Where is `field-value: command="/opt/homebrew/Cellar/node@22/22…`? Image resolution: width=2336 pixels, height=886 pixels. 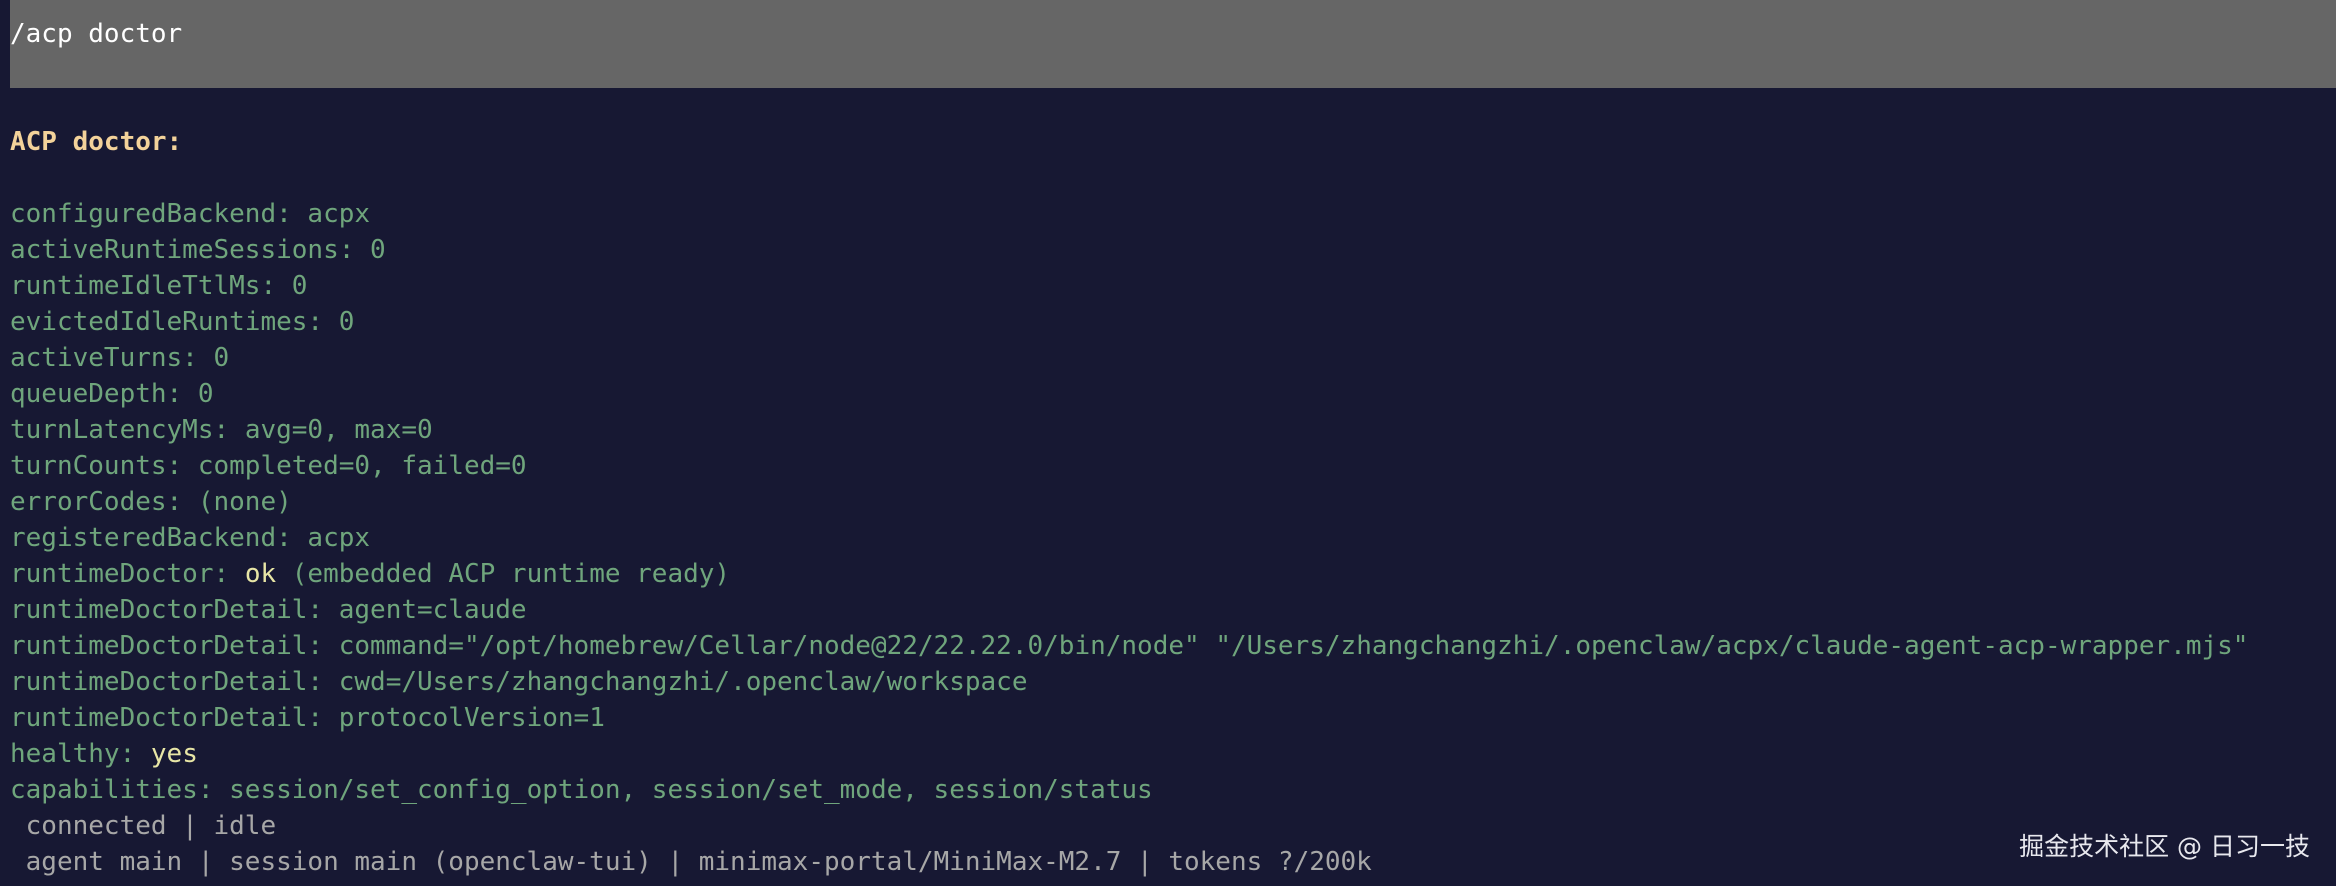
field-value: command="/opt/homebrew/Cellar/node@22/22… is located at coordinates (1293, 646).